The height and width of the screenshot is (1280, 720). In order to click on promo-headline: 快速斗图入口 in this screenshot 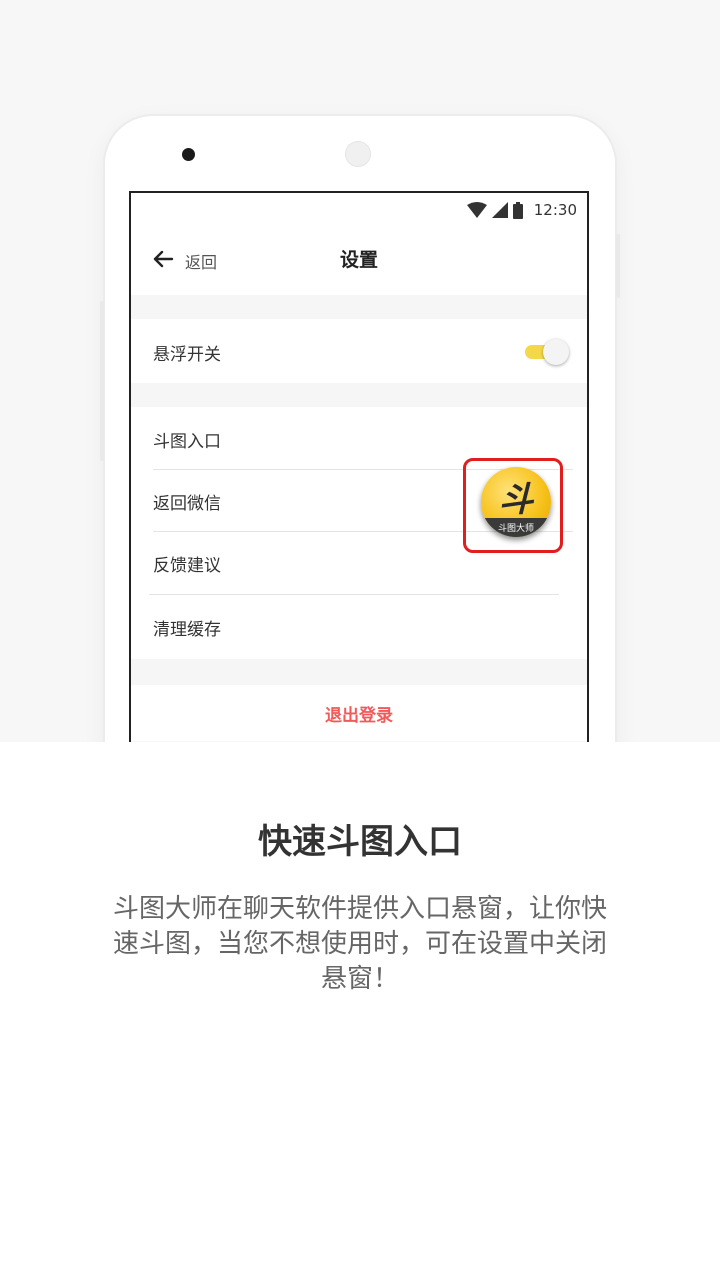, I will do `click(360, 842)`.